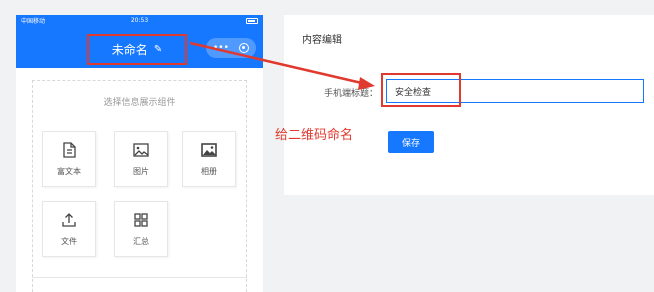  What do you see at coordinates (141, 150) in the screenshot?
I see `image-icon` at bounding box center [141, 150].